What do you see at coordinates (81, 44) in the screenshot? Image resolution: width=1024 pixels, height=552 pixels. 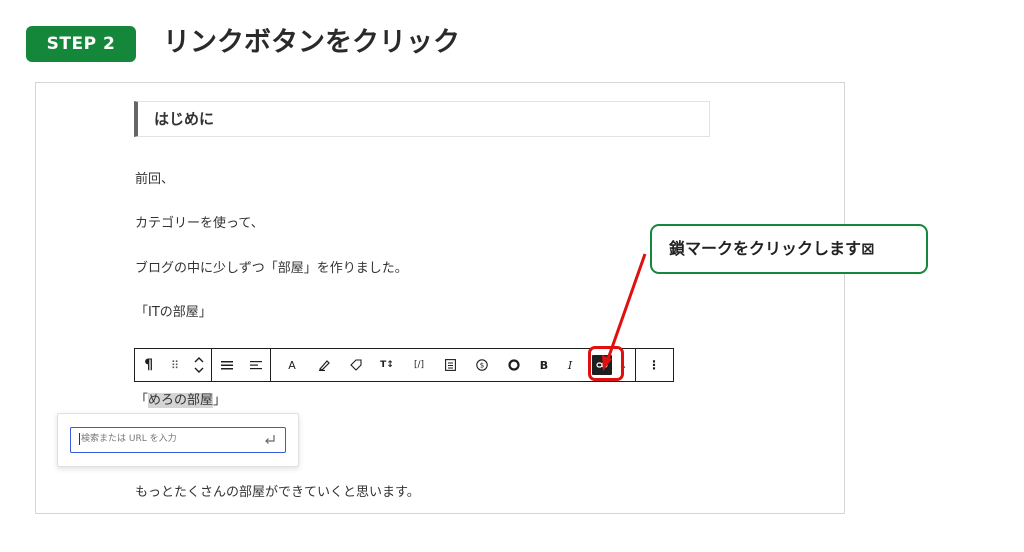 I see `step-badge: STEP 2` at bounding box center [81, 44].